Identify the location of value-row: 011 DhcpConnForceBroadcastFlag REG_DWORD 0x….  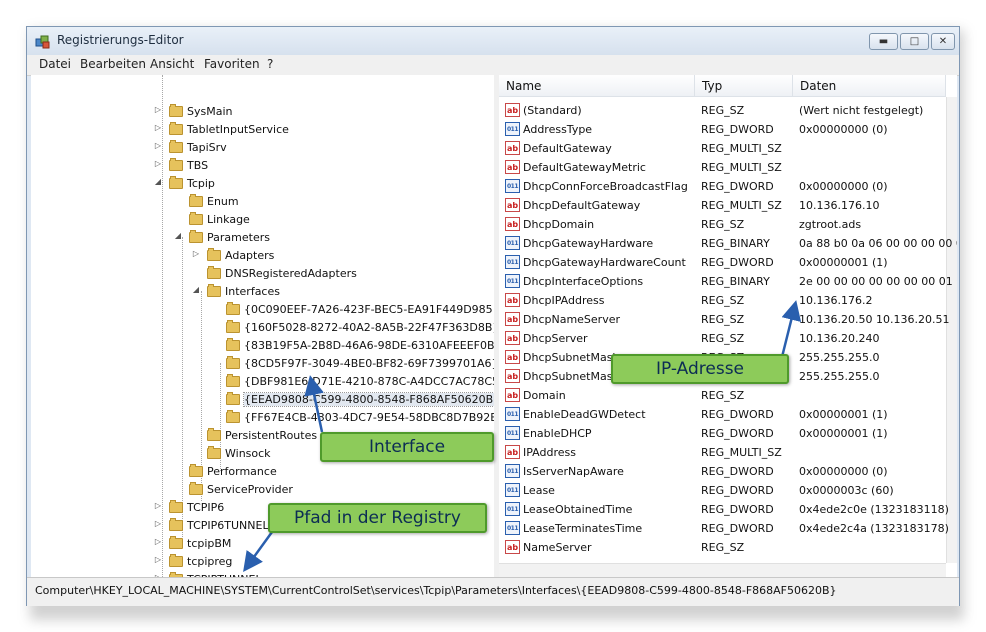
(728, 186).